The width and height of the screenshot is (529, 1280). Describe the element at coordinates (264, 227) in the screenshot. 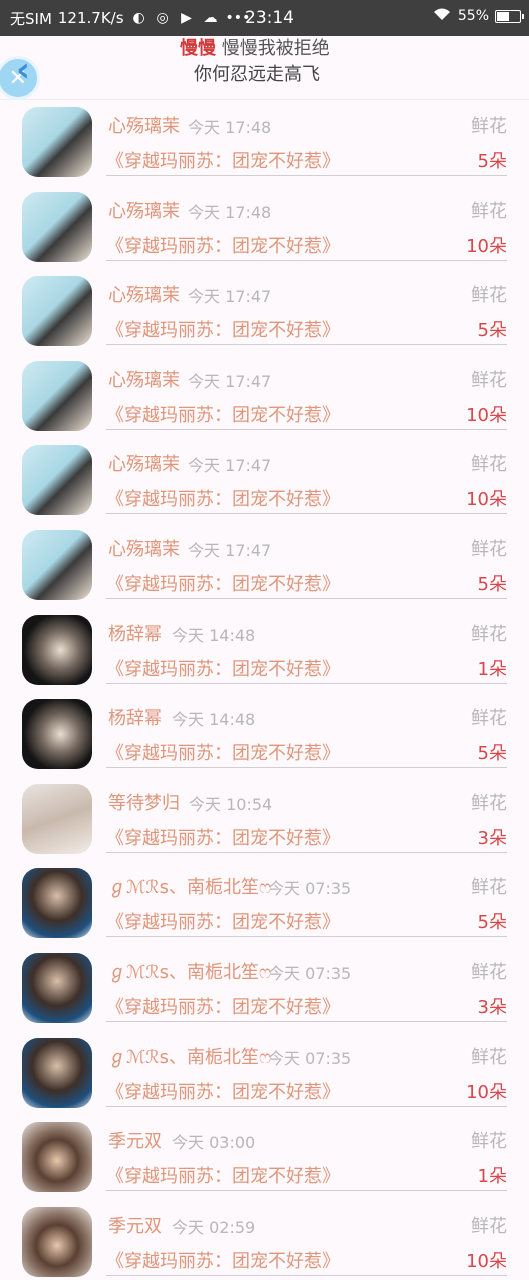

I see `list-item: 心殇璃茉 今天 17:48 鲜花 《穿越玛丽苏：团宠不好惹》 10朵` at that location.